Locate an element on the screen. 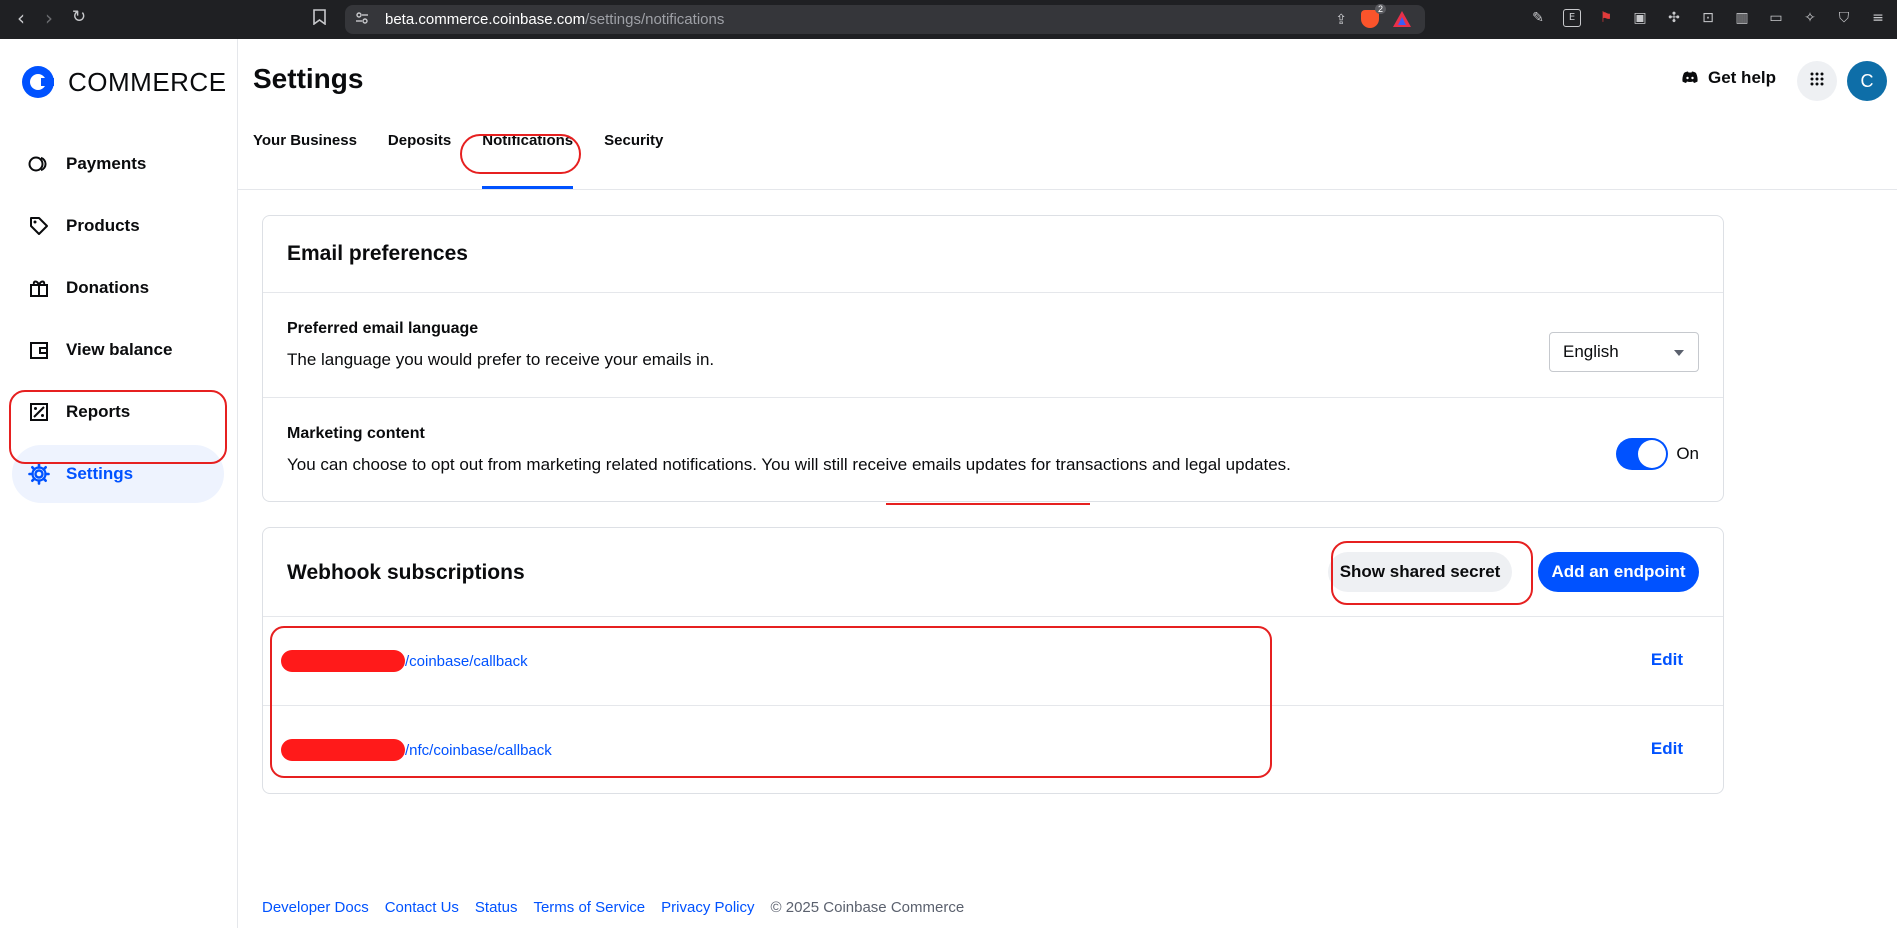 Image resolution: width=1897 pixels, height=928 pixels. sidebar-item-payments: Payments is located at coordinates (118, 164).